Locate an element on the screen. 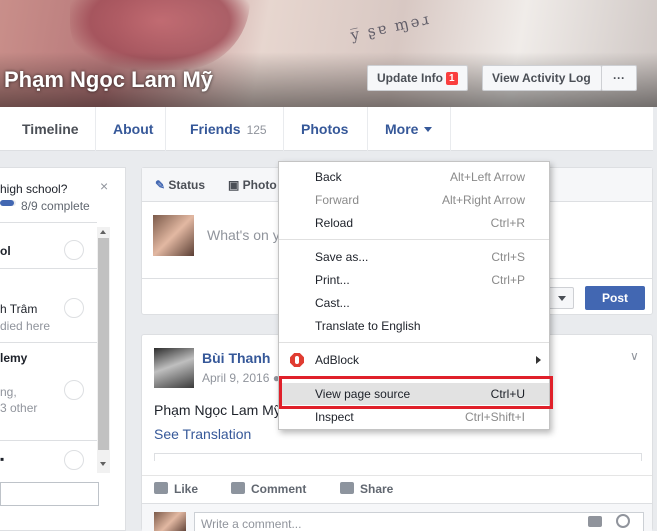  profile-tab-bar: Timeline About Friends 125 Photos More is located at coordinates (326, 129).